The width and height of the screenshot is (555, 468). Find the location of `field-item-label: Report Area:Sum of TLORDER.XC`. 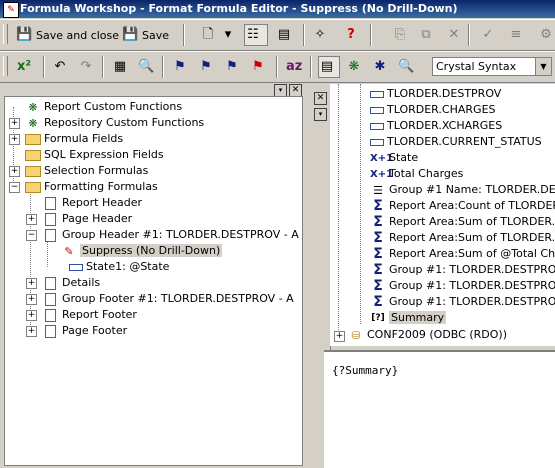

field-item-label: Report Area:Sum of TLORDER.XC is located at coordinates (472, 237).